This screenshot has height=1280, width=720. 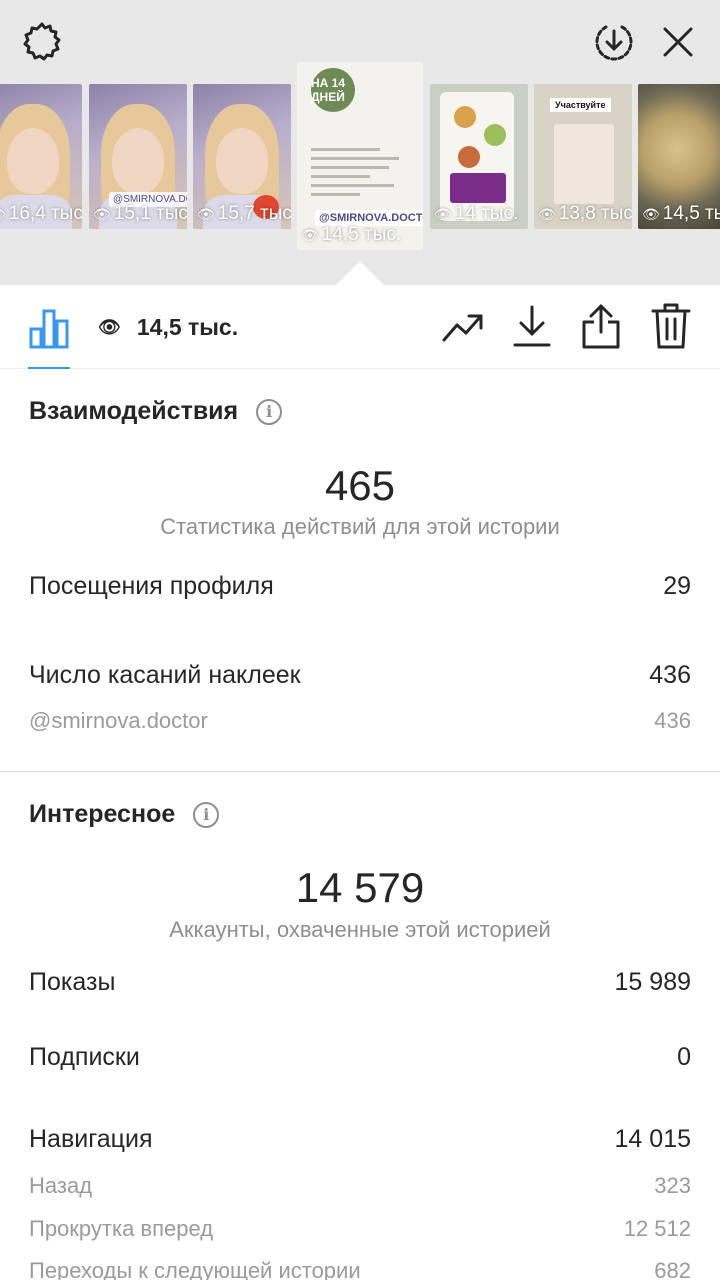 I want to click on share-button, so click(x=601, y=326).